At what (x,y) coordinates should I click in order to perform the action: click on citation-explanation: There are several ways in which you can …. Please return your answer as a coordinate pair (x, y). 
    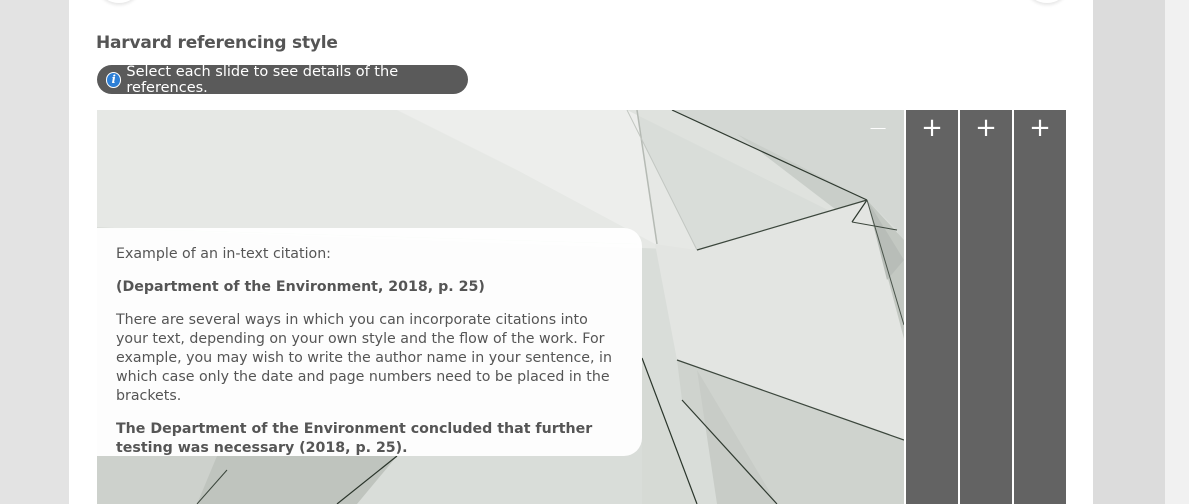
    Looking at the image, I should click on (364, 358).